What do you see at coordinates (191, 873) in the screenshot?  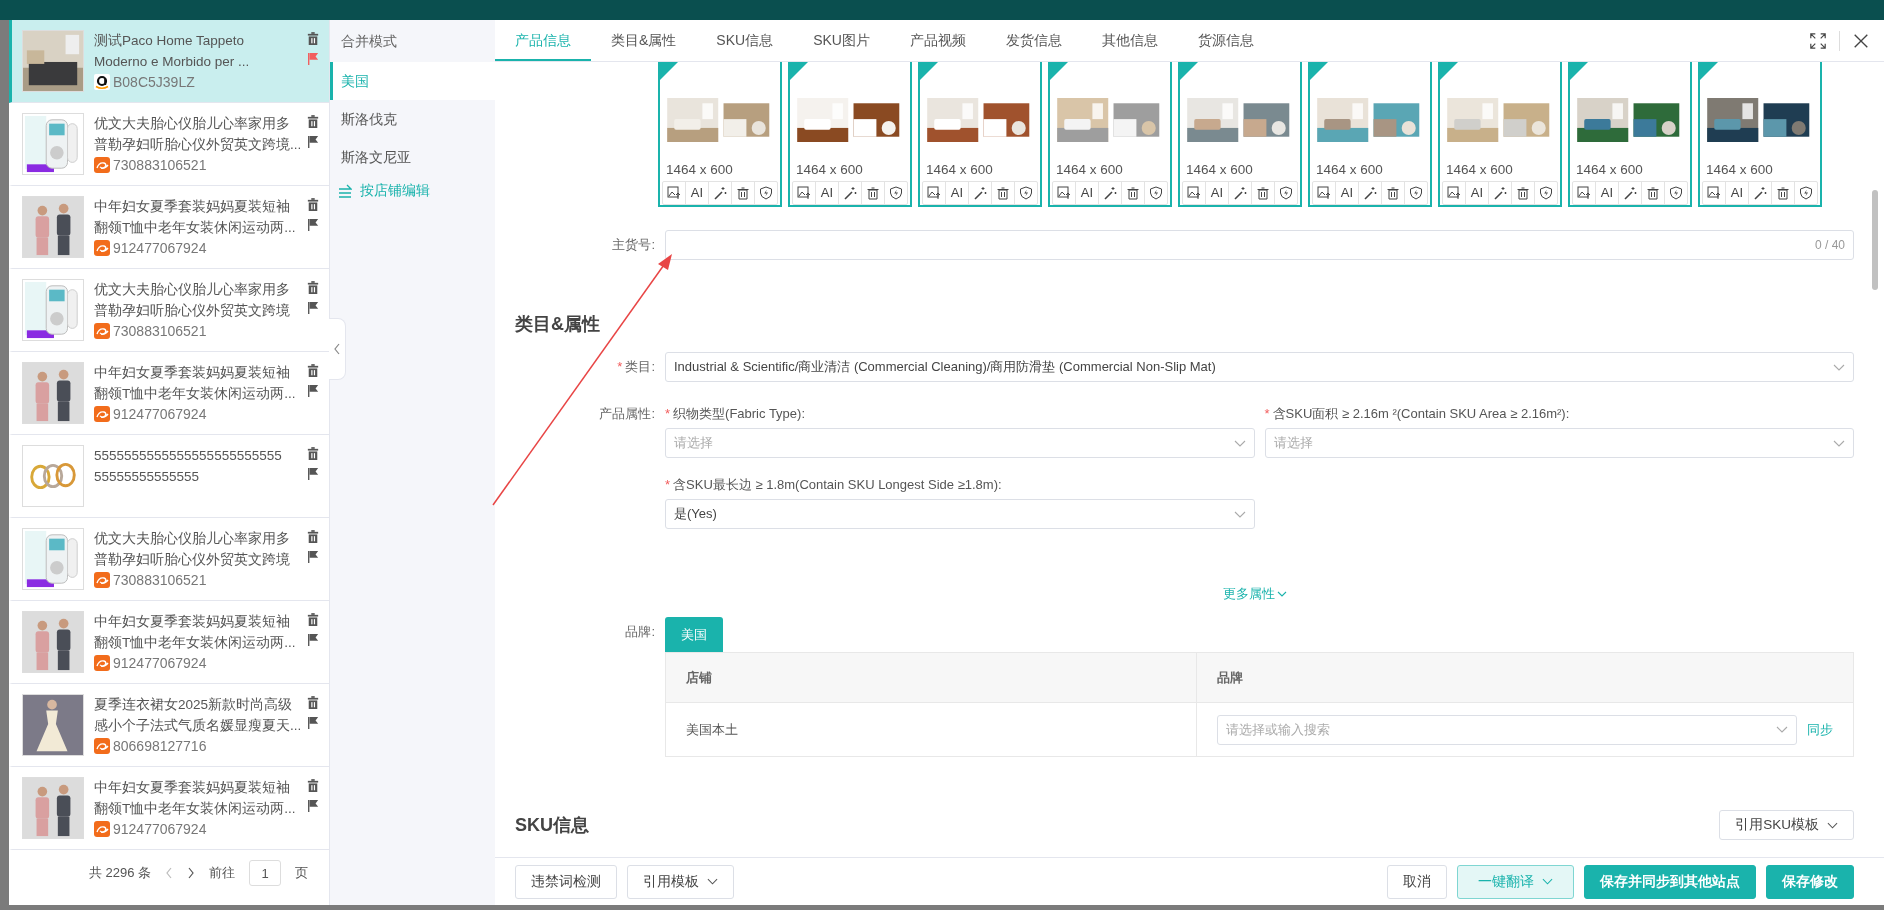 I see `next-page-icon` at bounding box center [191, 873].